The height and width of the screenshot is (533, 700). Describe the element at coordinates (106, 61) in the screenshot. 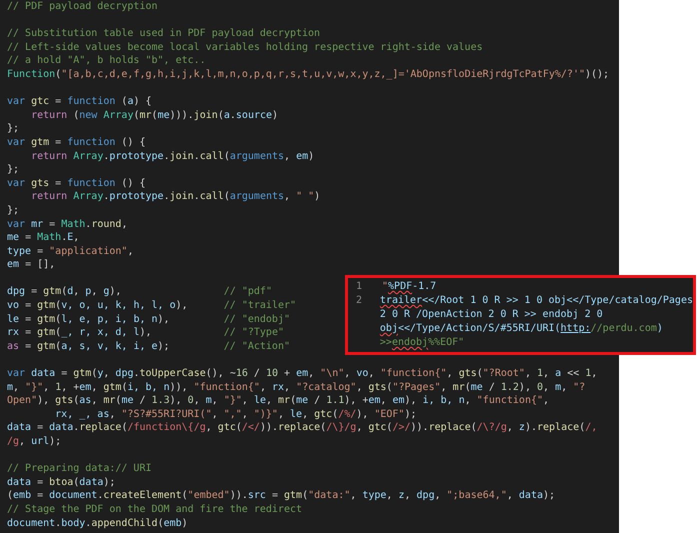

I see `code-line: // a hold "A", b holds "b", etc..` at that location.